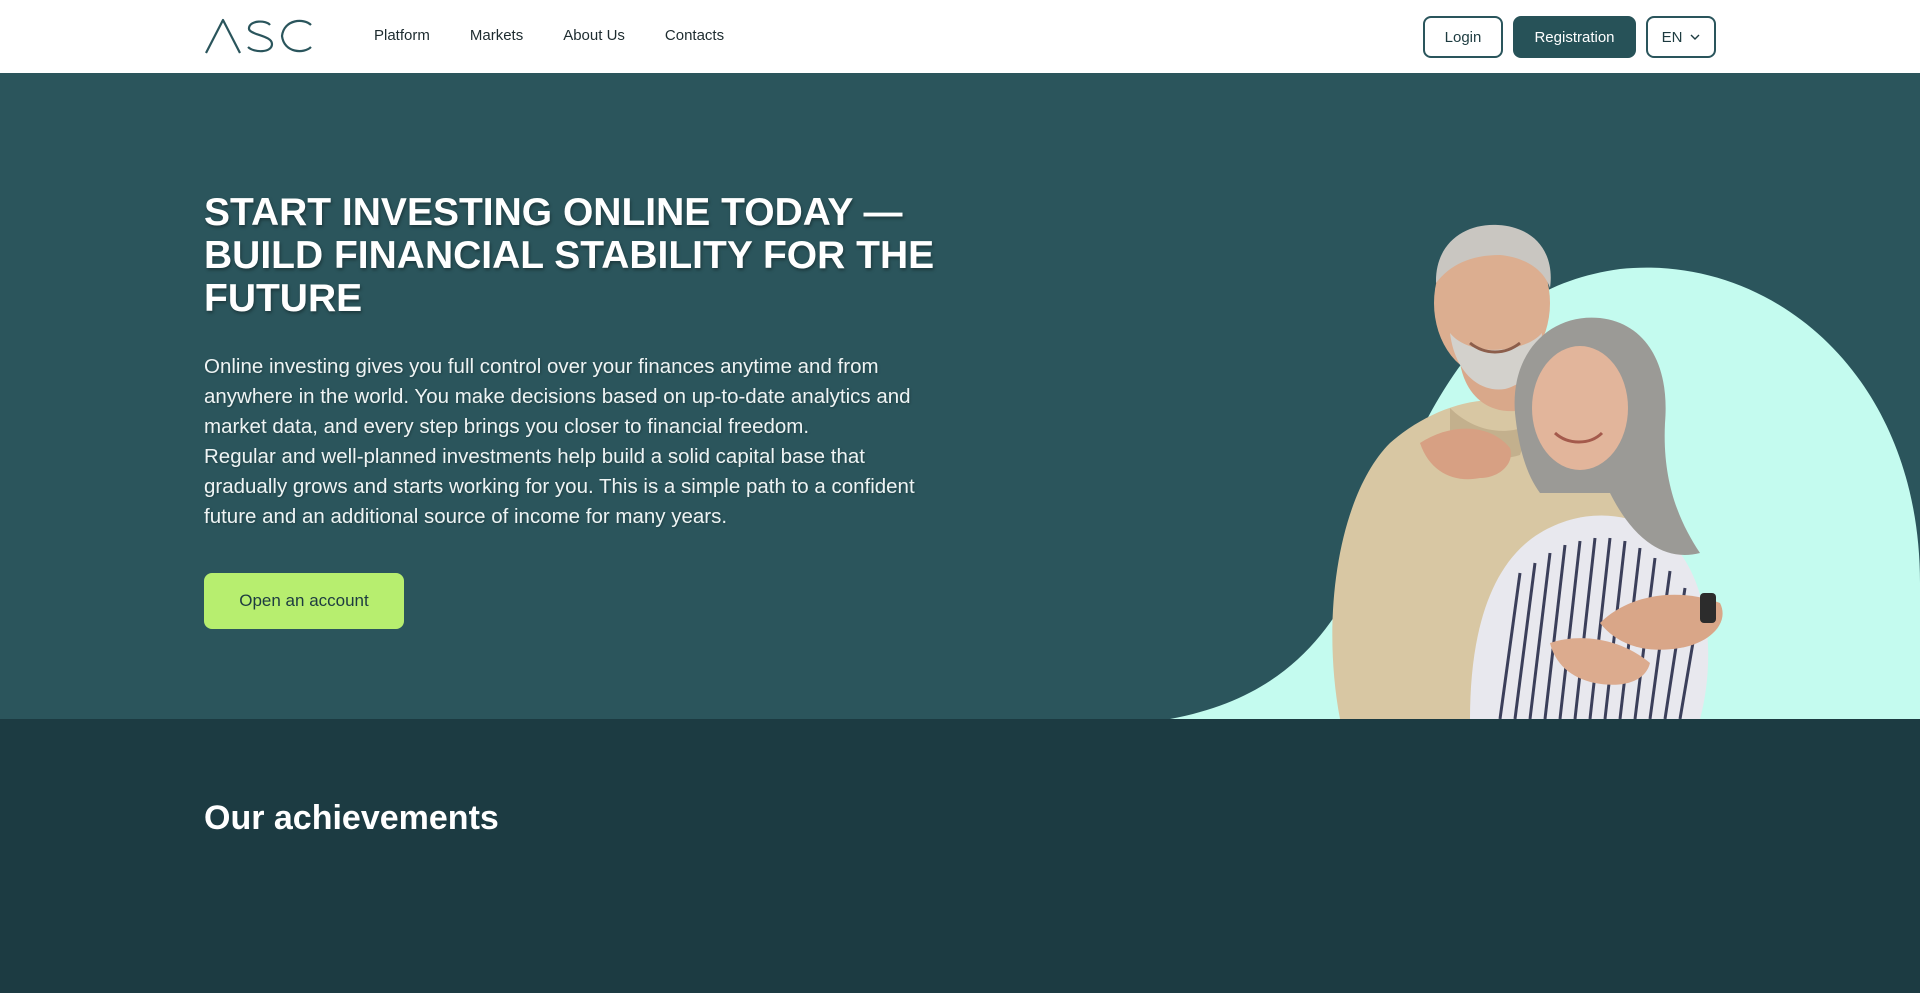 This screenshot has height=993, width=1920. What do you see at coordinates (259, 36) in the screenshot?
I see `asc-logo` at bounding box center [259, 36].